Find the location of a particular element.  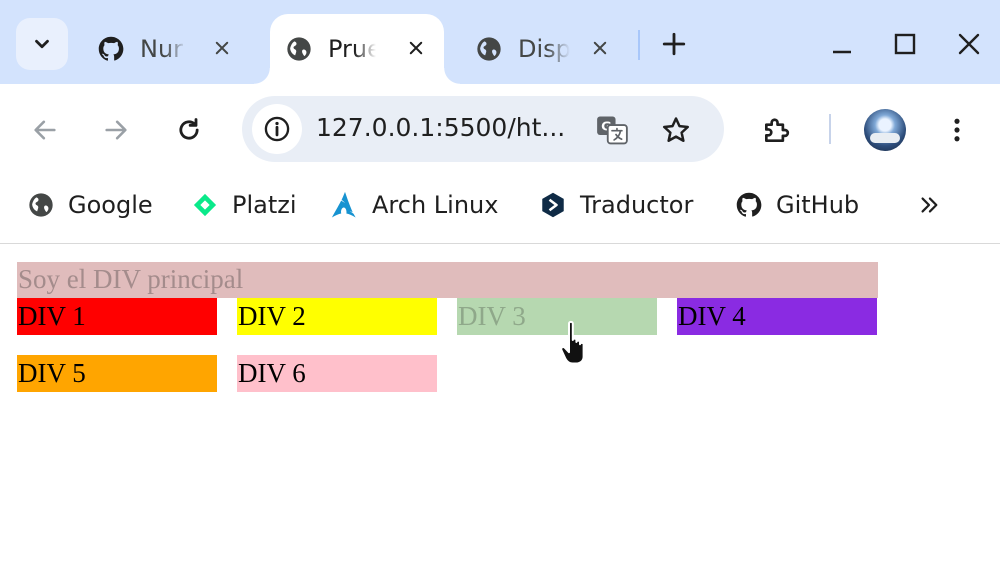

info-icon is located at coordinates (277, 129).